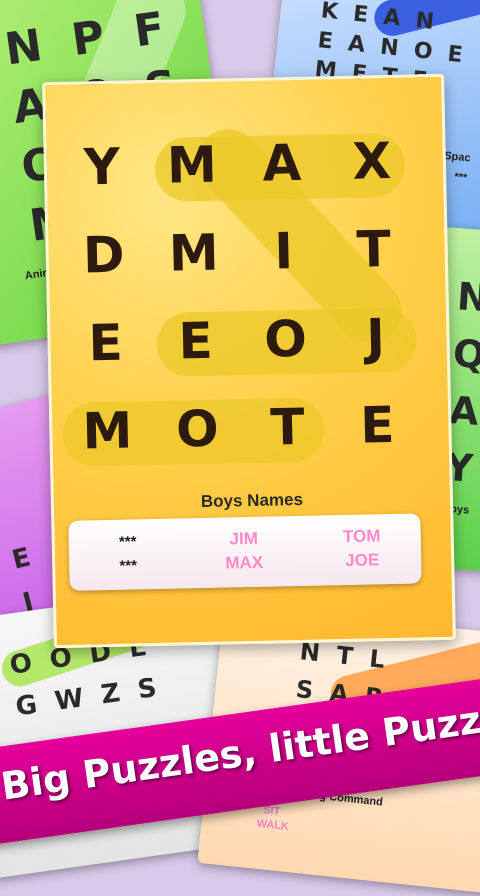 Image resolution: width=480 pixels, height=896 pixels. What do you see at coordinates (244, 562) in the screenshot?
I see `found-word: MAX` at bounding box center [244, 562].